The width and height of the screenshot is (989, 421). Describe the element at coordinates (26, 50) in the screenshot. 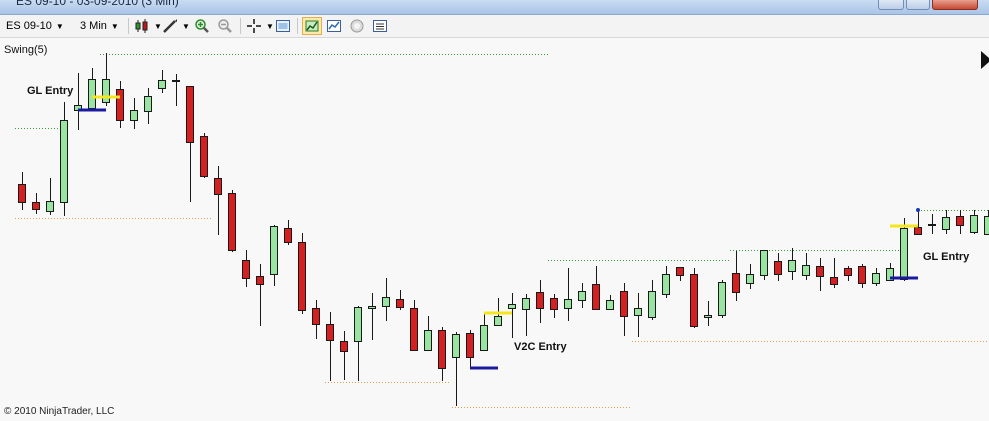

I see `indicator-label: Swing(5)` at that location.